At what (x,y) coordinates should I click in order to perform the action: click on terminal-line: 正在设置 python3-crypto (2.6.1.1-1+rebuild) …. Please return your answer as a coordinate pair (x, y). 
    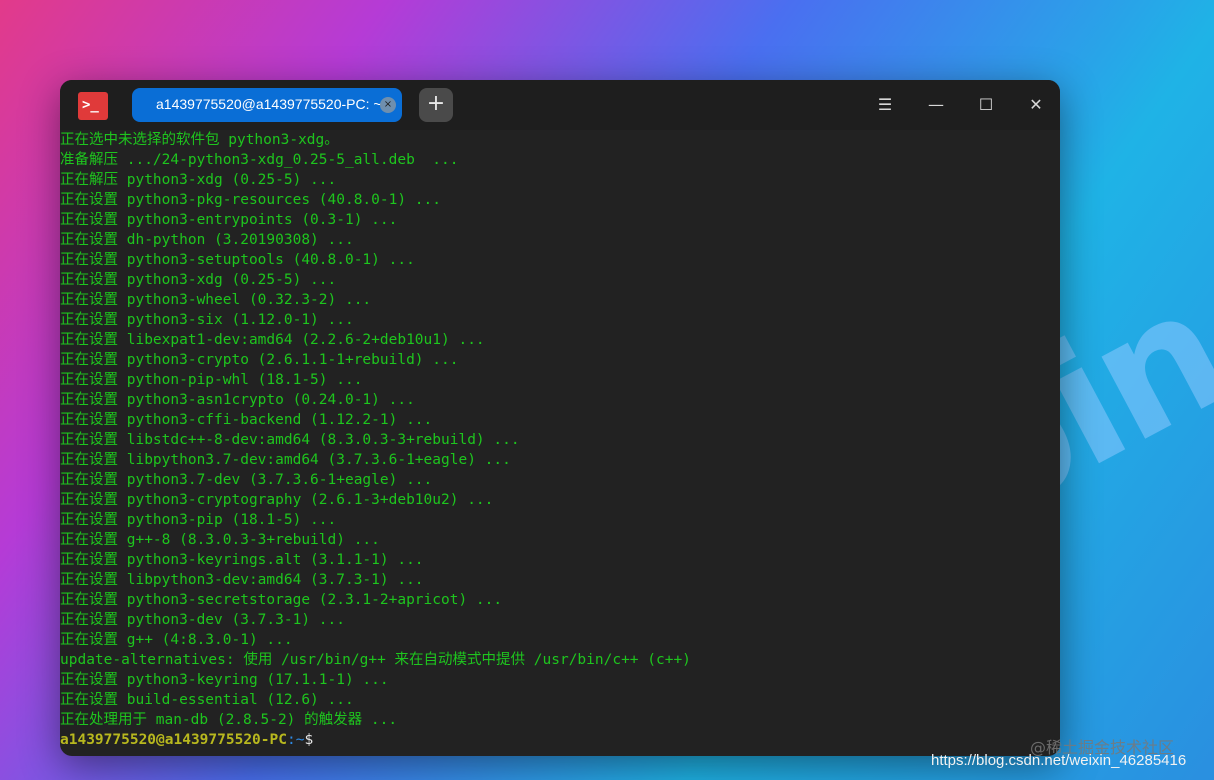
    Looking at the image, I should click on (259, 360).